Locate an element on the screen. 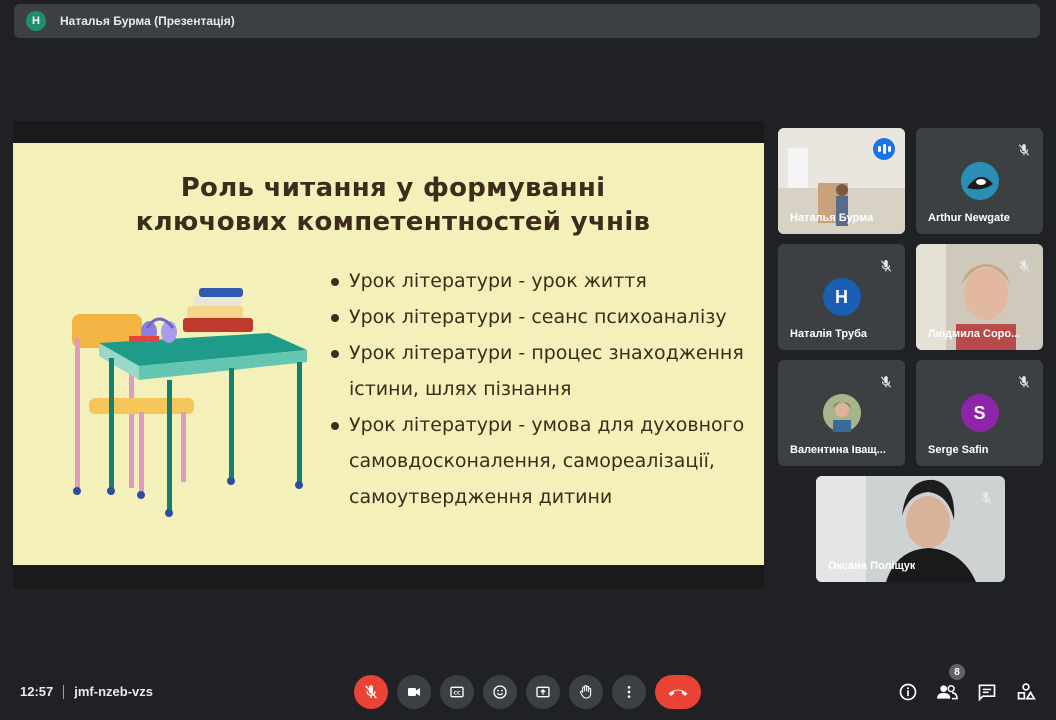  participant-tile: Arthur Newgate is located at coordinates (979, 181).